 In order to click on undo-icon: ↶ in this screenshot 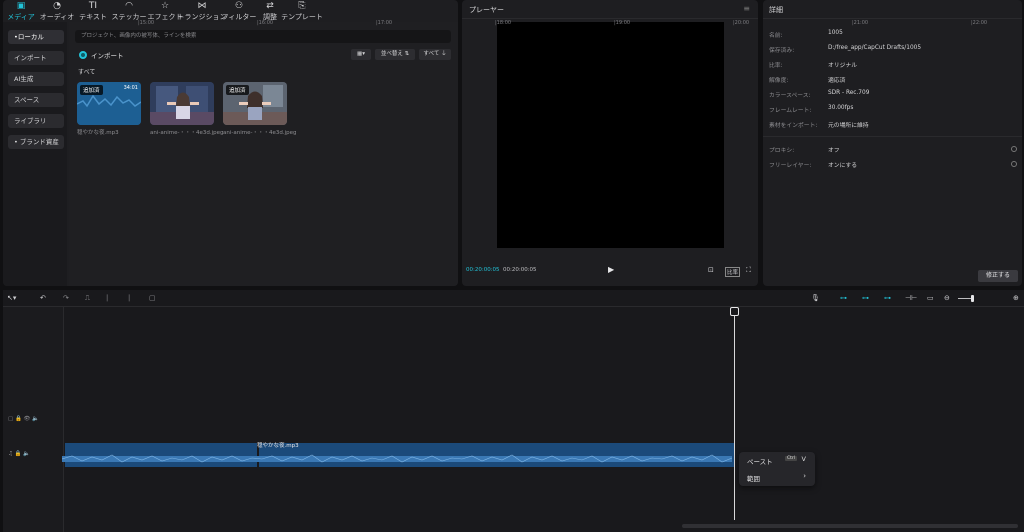, I will do `click(43, 298)`.